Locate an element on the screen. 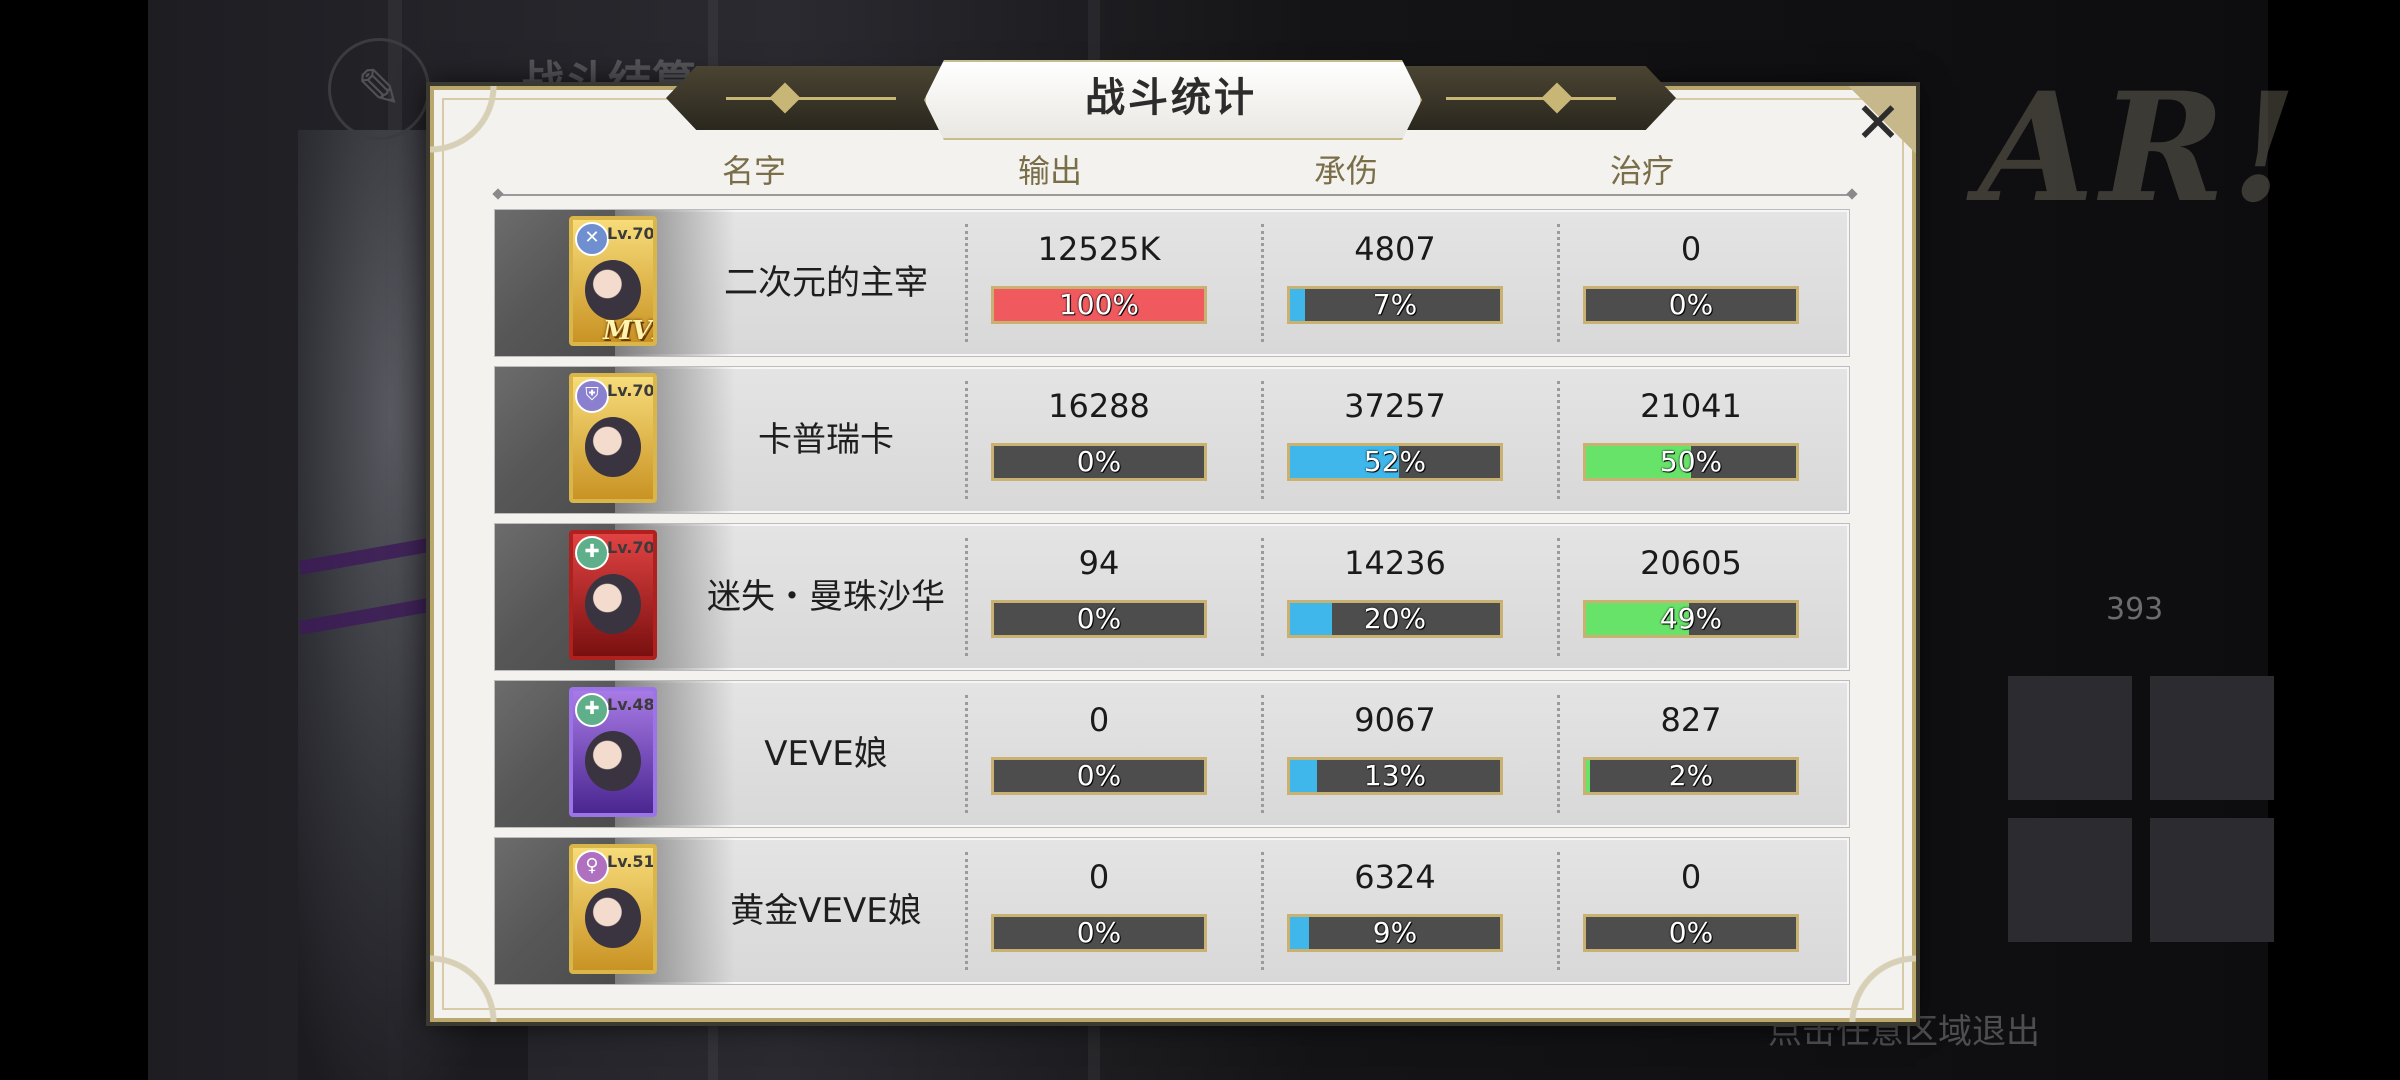 Image resolution: width=2400 pixels, height=1080 pixels. character-name: 黄金VEVE娘 is located at coordinates (826, 911).